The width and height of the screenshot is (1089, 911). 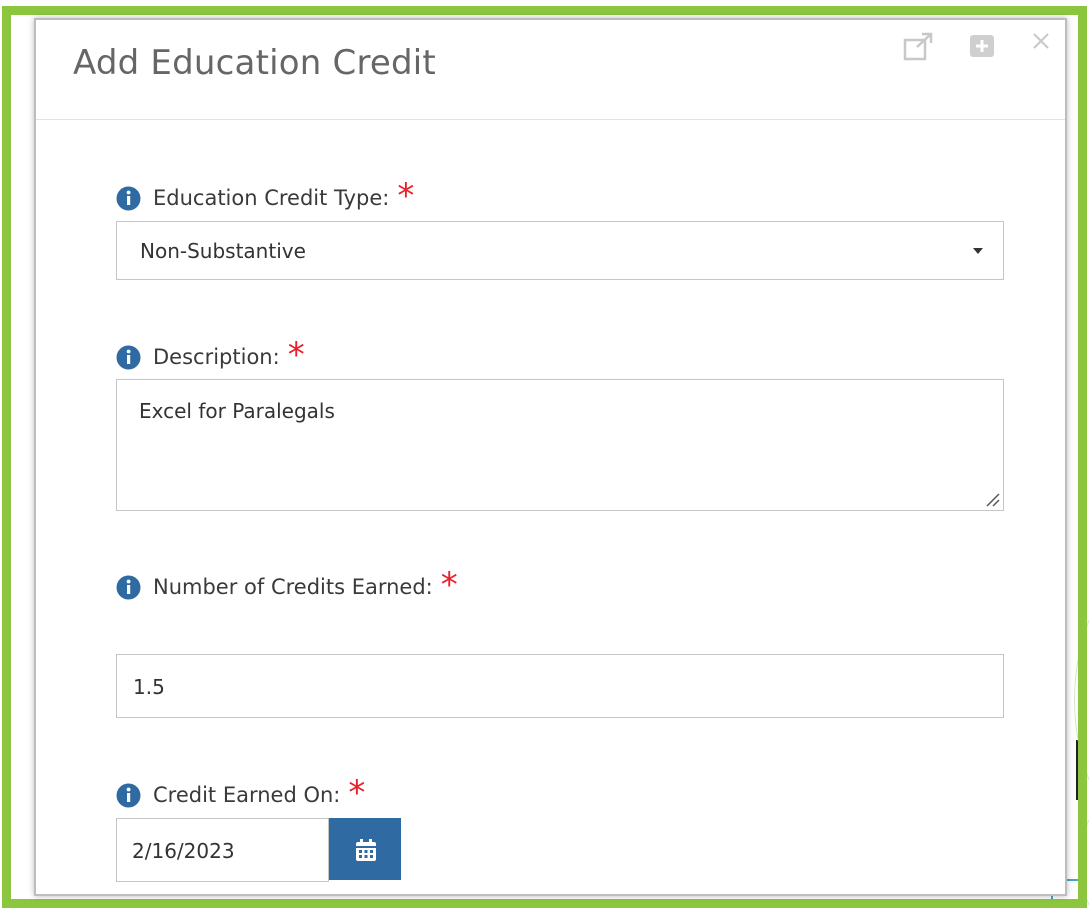 What do you see at coordinates (149, 687) in the screenshot?
I see `credits-earned-value: 1.5` at bounding box center [149, 687].